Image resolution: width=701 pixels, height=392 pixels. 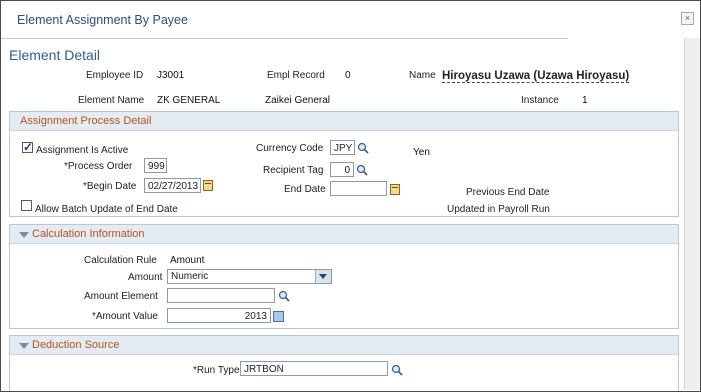 I want to click on instance-label: Instance, so click(x=540, y=100).